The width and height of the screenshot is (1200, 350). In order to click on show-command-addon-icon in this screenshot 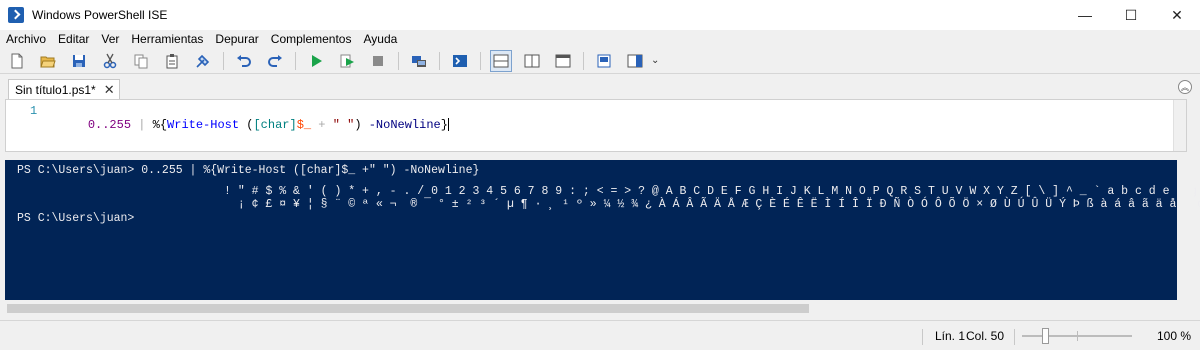, I will do `click(635, 60)`.